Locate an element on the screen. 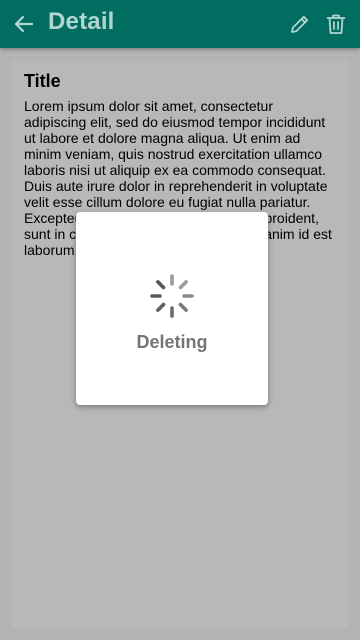 This screenshot has width=360, height=640. pencil-icon is located at coordinates (300, 24).